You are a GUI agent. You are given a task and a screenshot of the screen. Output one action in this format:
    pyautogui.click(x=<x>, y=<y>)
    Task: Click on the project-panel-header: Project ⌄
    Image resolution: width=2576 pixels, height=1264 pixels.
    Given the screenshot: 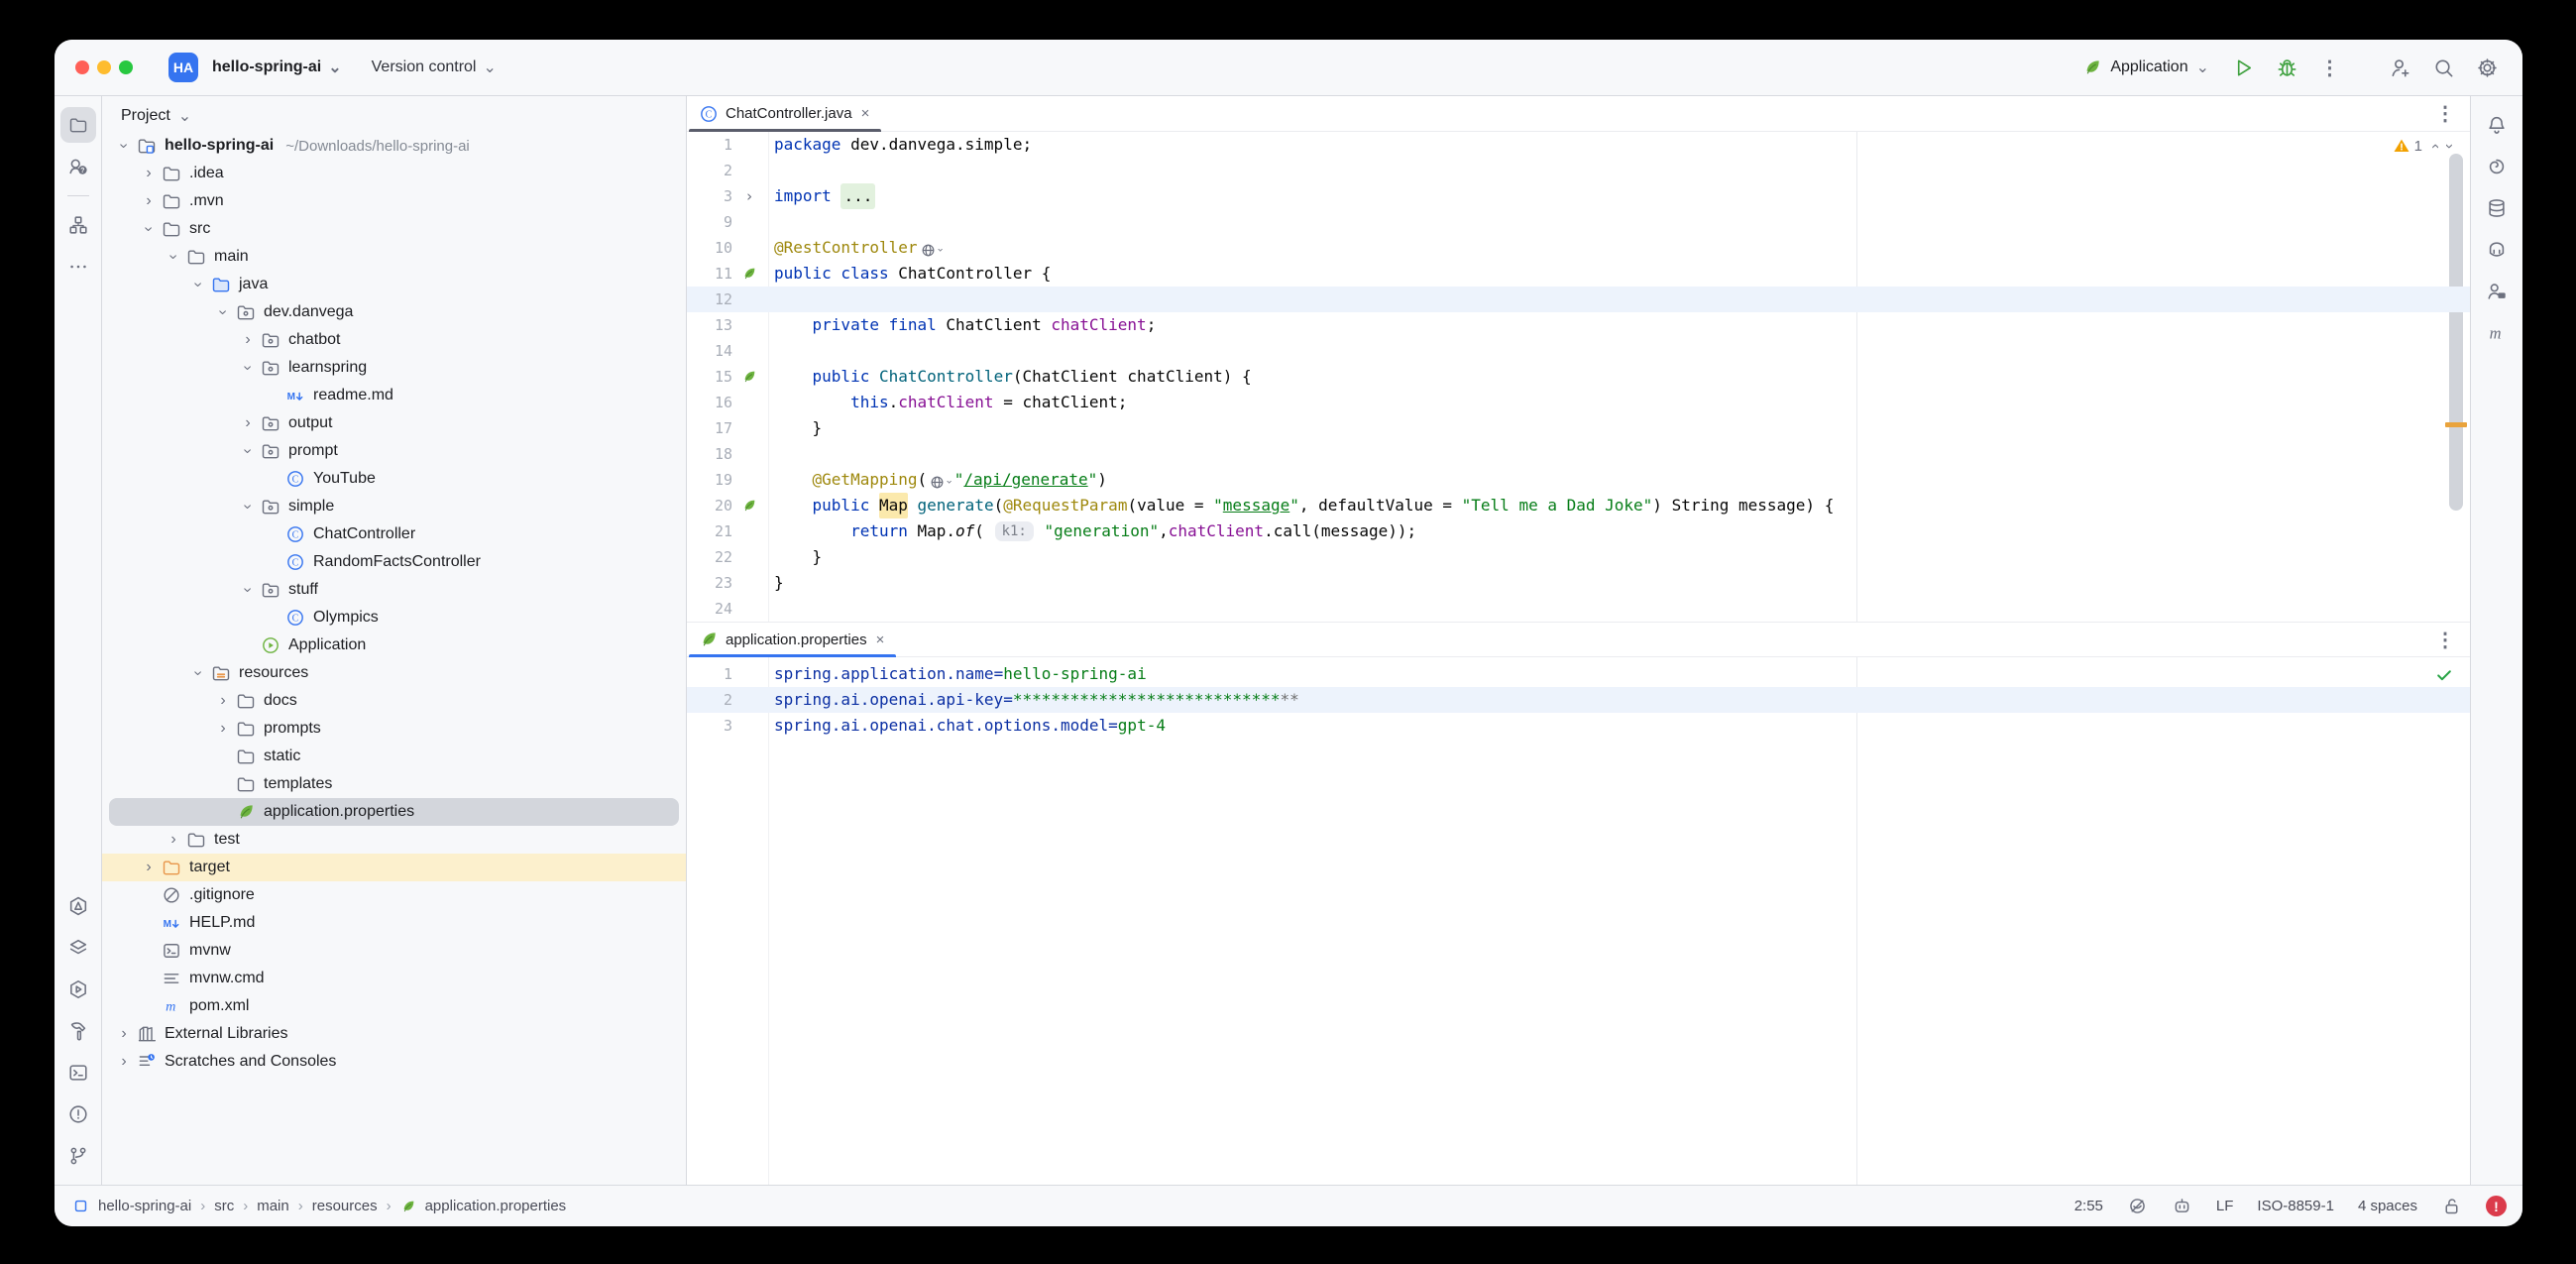 What is the action you would take?
    pyautogui.click(x=394, y=116)
    